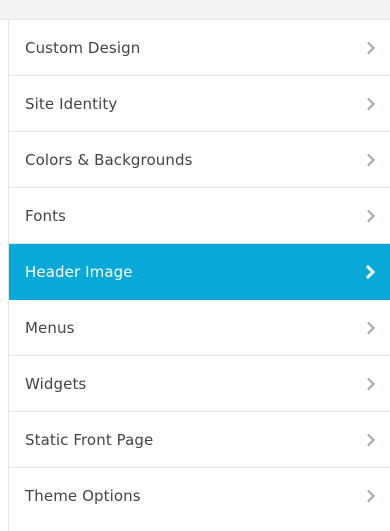 The image size is (390, 531). What do you see at coordinates (83, 47) in the screenshot?
I see `menu-item-label: Custom Design` at bounding box center [83, 47].